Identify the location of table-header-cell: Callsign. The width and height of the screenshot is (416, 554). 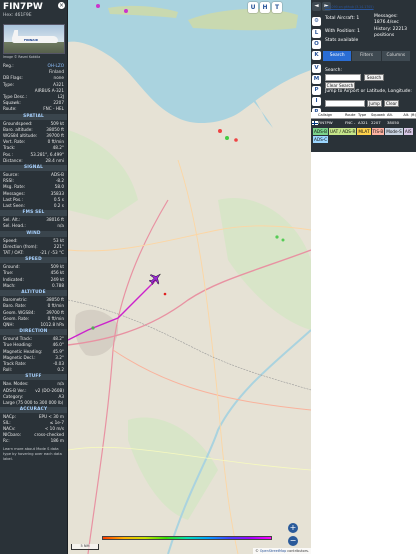
(331, 115).